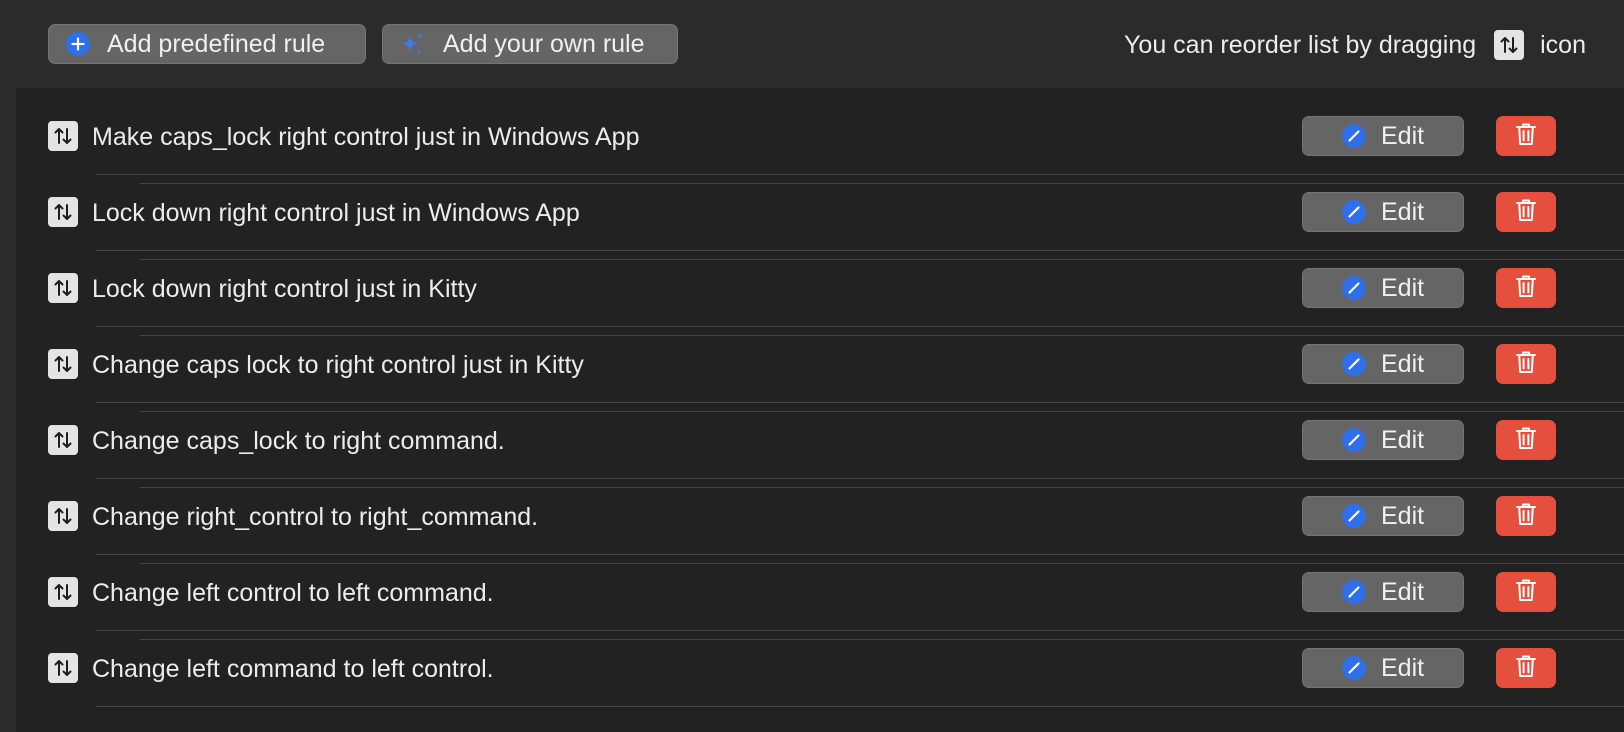 This screenshot has width=1624, height=732. What do you see at coordinates (78, 44) in the screenshot?
I see `plus-circle-icon` at bounding box center [78, 44].